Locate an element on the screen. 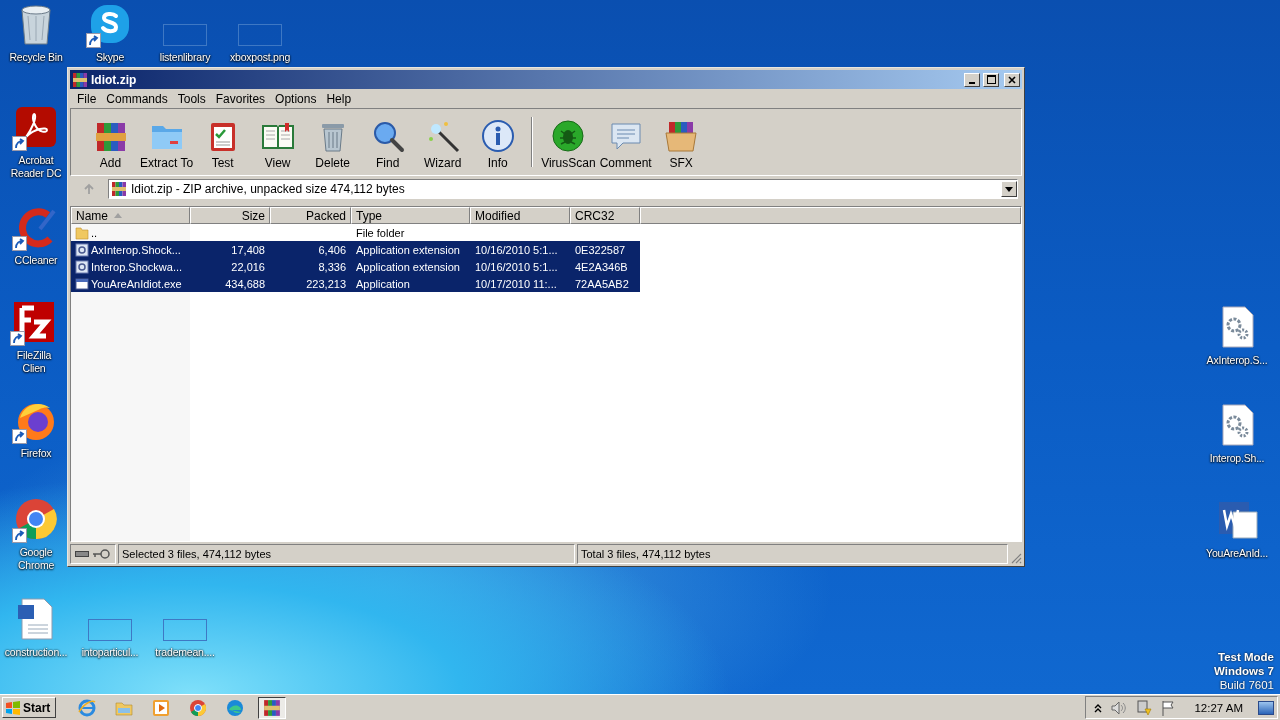  minimize-icon is located at coordinates (972, 82).